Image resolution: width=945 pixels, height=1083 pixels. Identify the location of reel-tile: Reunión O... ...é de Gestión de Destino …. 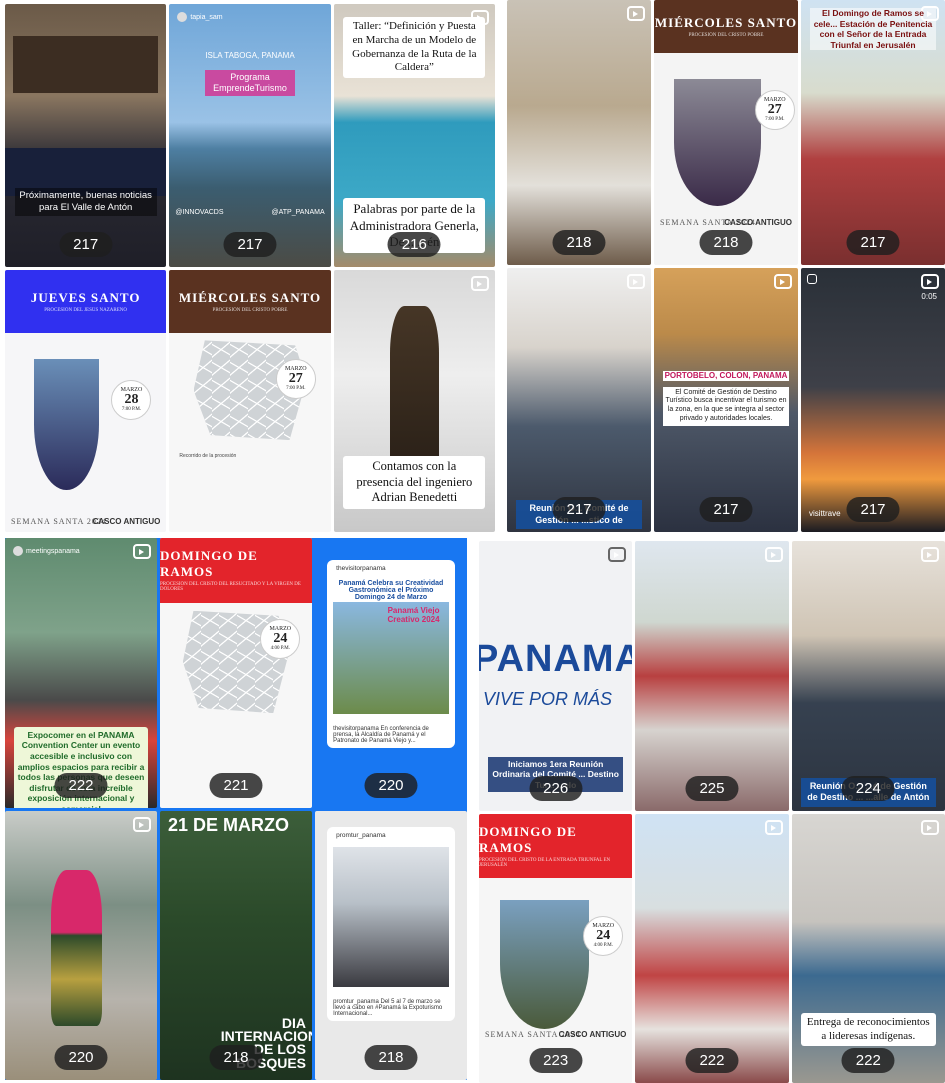
(868, 676).